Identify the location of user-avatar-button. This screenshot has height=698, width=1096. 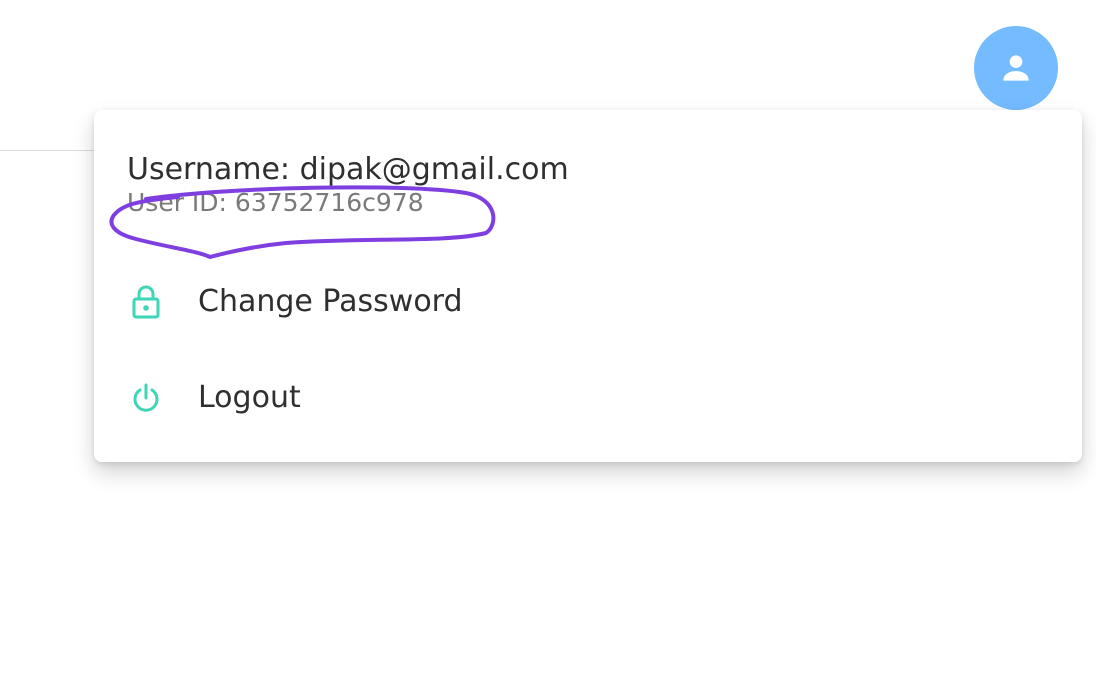
(1016, 68).